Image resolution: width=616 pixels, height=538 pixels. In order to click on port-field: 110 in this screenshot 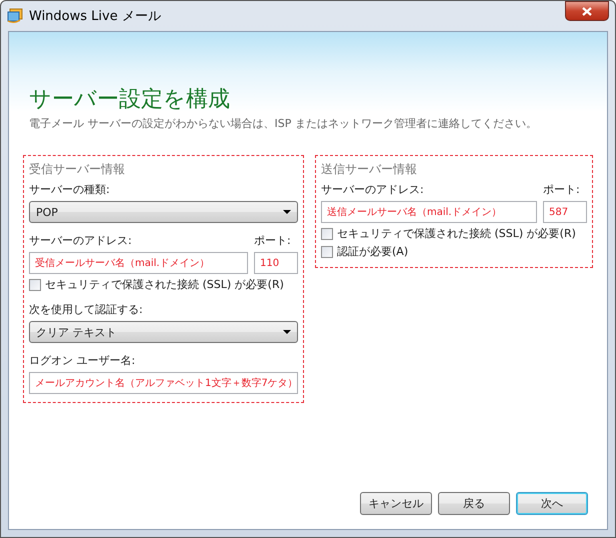, I will do `click(276, 263)`.